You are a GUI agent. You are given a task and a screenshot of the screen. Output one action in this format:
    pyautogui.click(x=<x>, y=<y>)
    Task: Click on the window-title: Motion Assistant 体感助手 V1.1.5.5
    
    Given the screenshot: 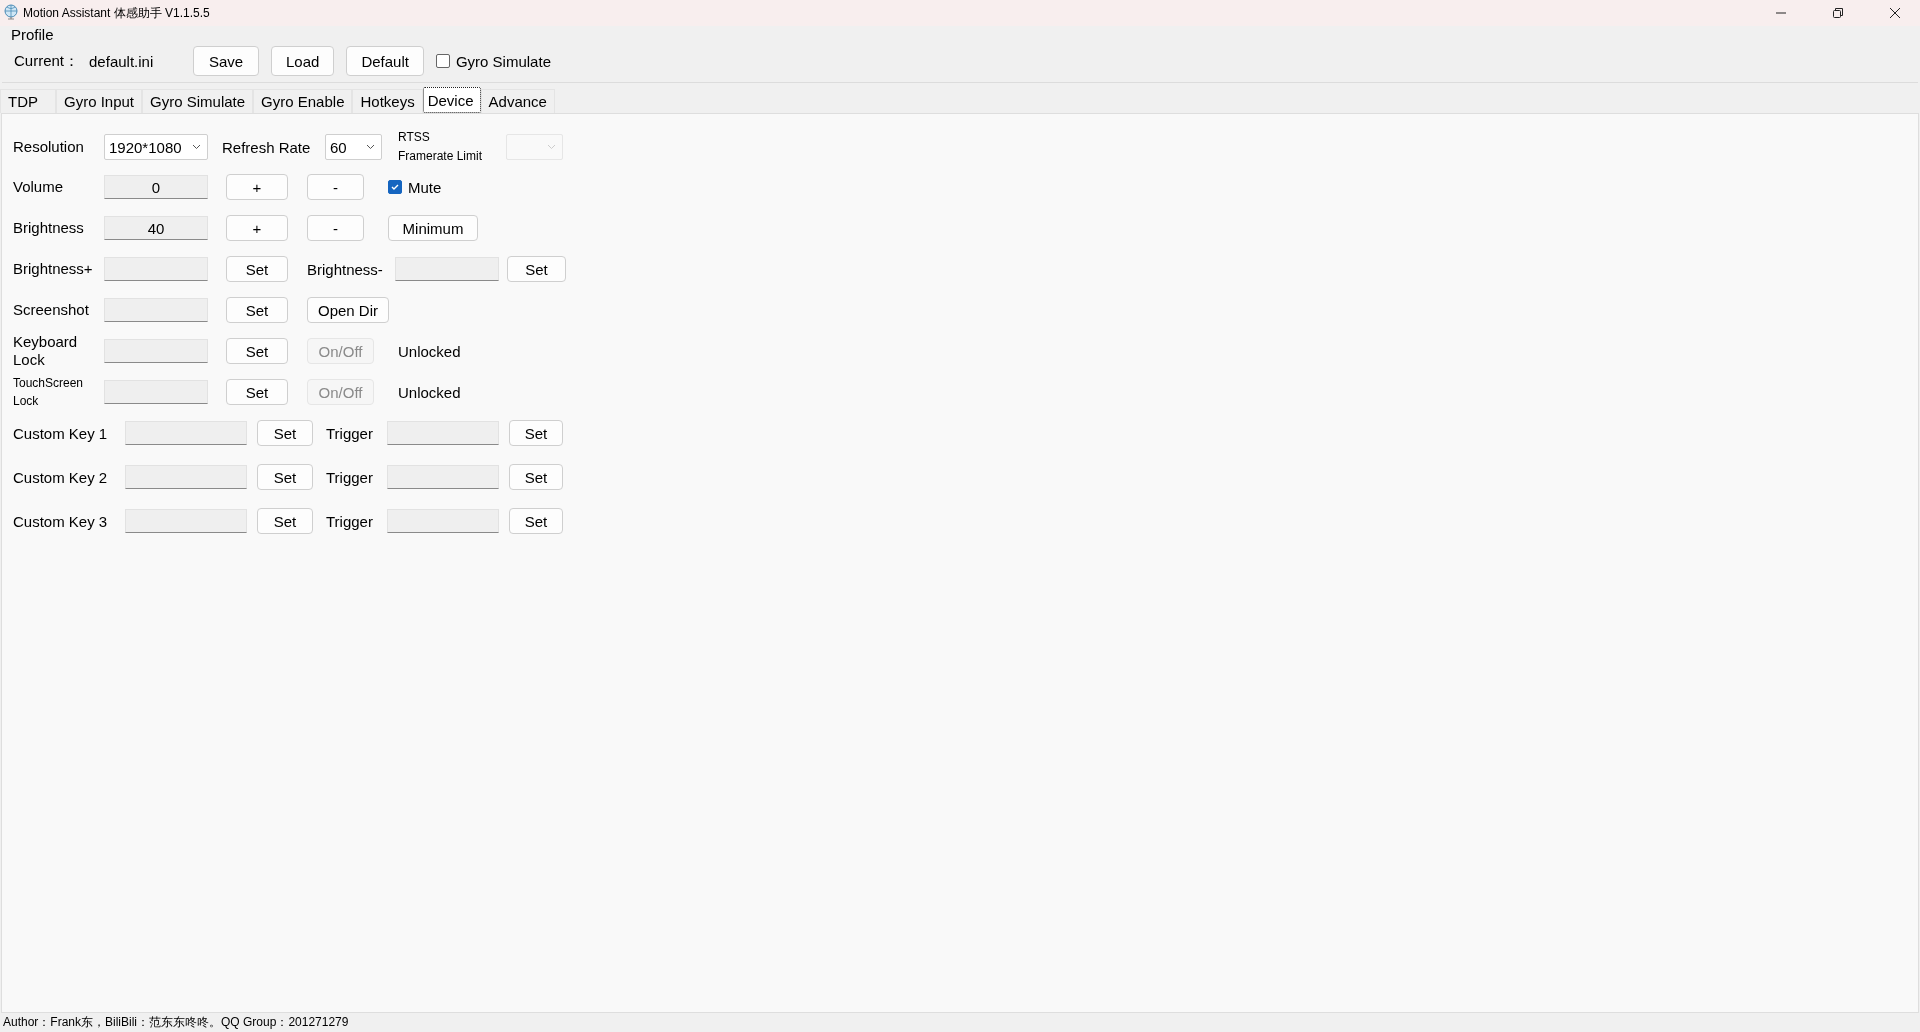 What is the action you would take?
    pyautogui.click(x=116, y=13)
    